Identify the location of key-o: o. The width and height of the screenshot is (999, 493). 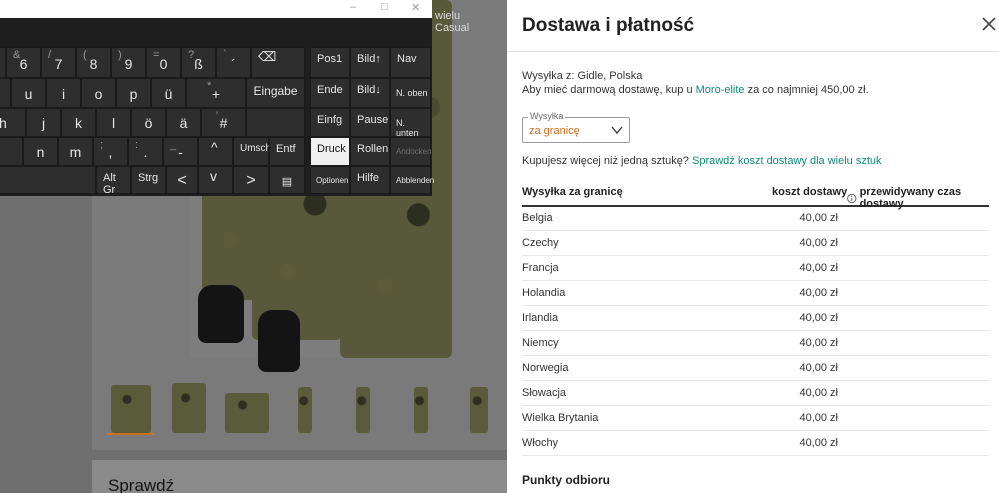
(98, 93).